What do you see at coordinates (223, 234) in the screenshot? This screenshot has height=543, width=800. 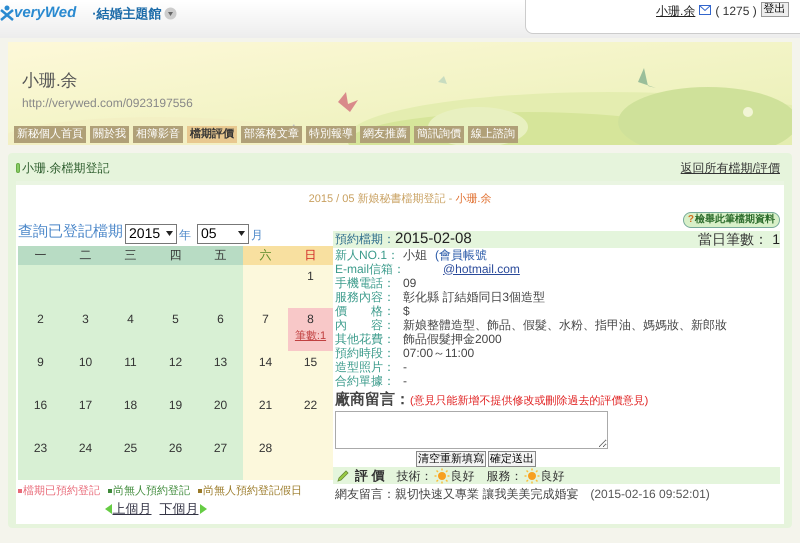 I see `month-select: 05` at bounding box center [223, 234].